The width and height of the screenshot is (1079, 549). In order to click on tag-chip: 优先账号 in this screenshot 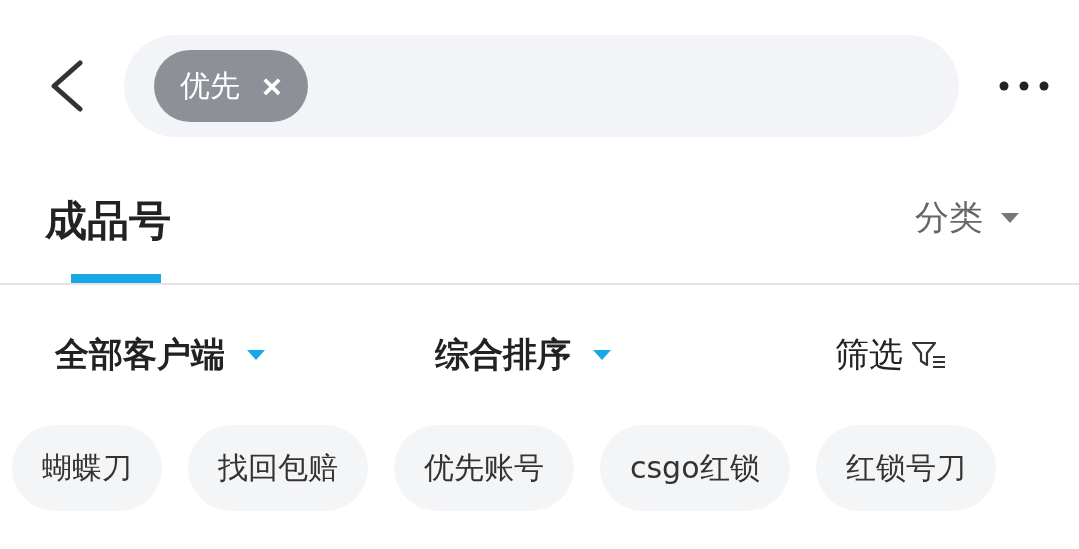, I will do `click(484, 468)`.